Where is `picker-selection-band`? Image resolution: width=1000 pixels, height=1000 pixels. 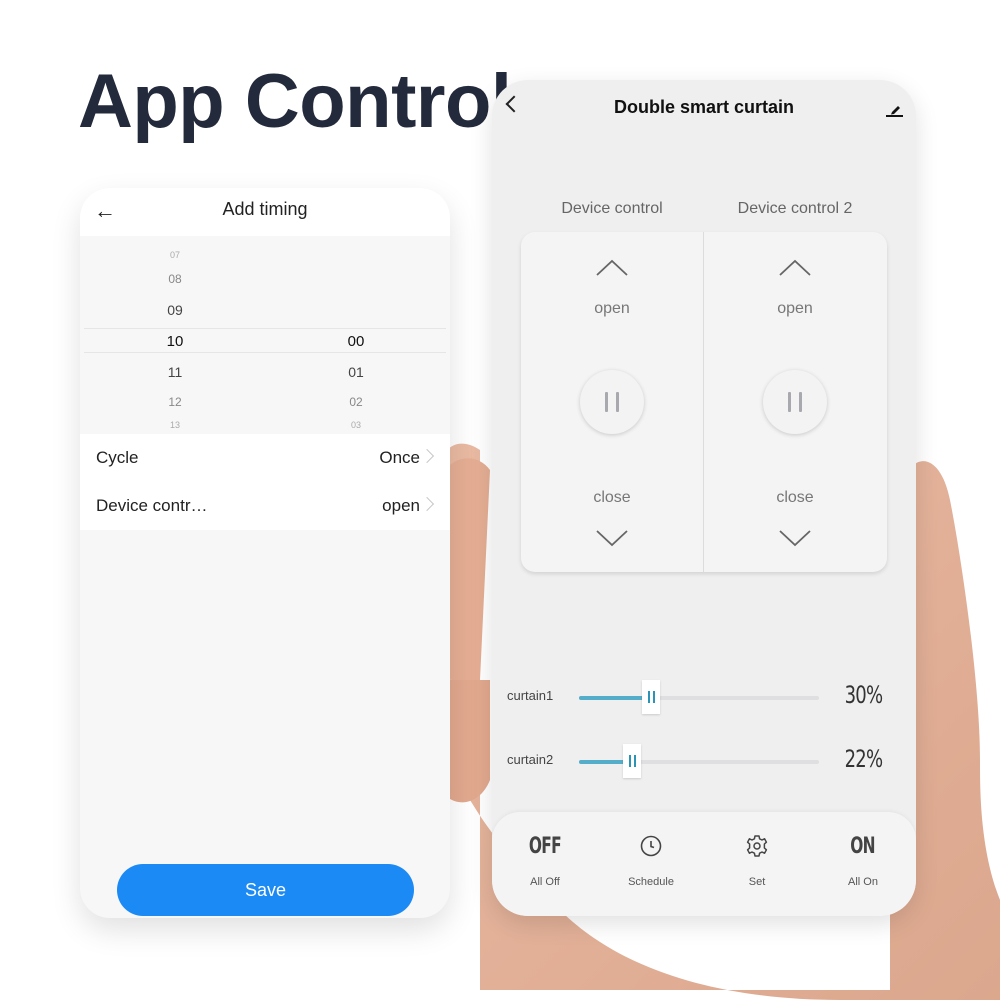 picker-selection-band is located at coordinates (265, 340).